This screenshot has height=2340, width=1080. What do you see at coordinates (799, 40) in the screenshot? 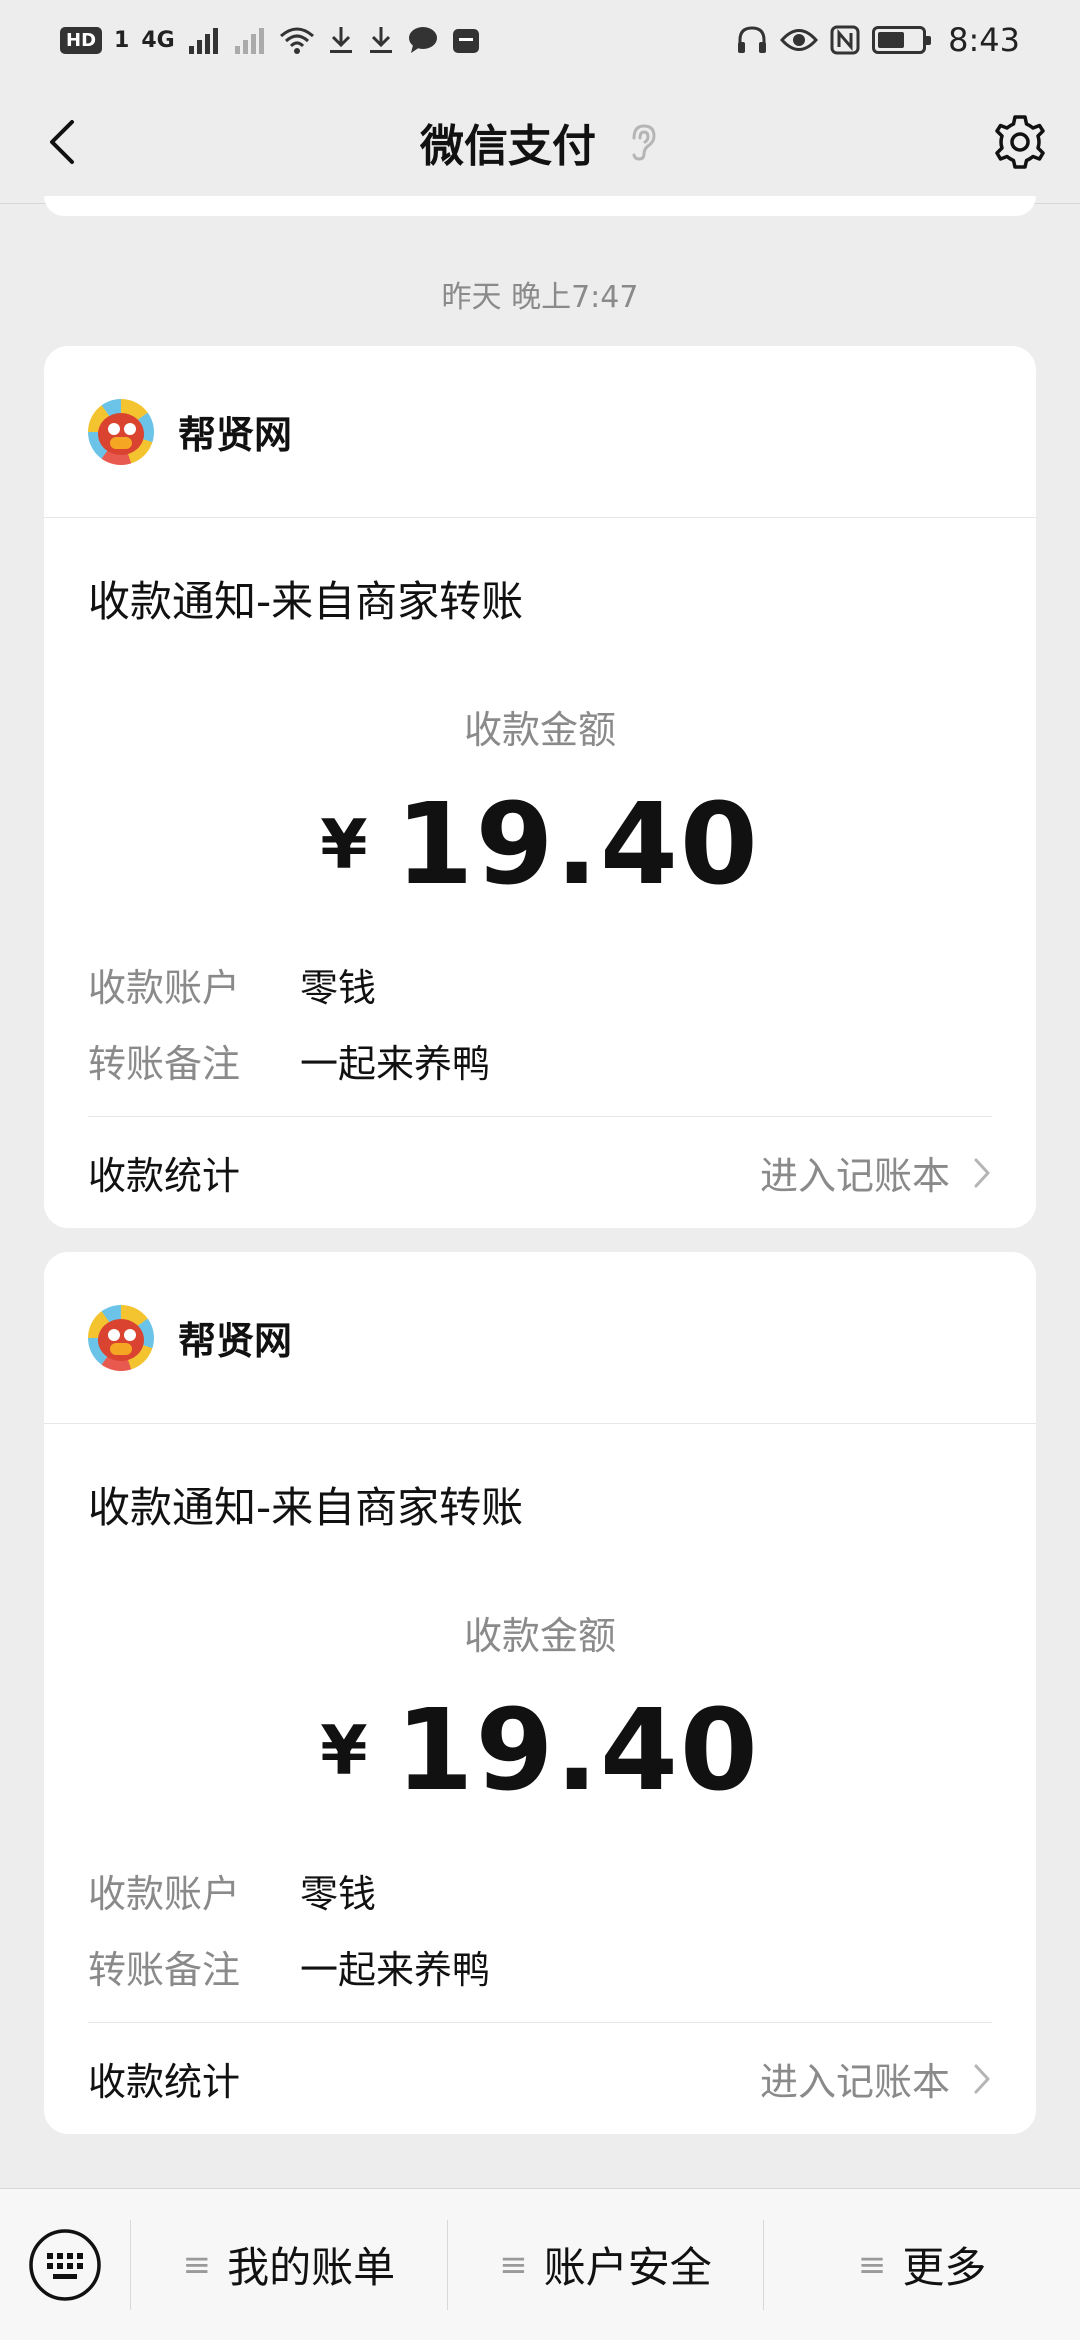
I see `eye-icon` at bounding box center [799, 40].